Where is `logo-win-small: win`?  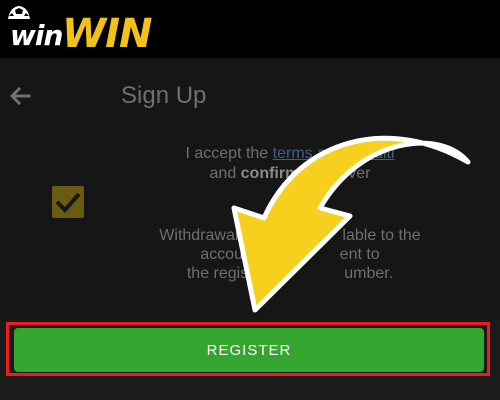
logo-win-small: win is located at coordinates (36, 35).